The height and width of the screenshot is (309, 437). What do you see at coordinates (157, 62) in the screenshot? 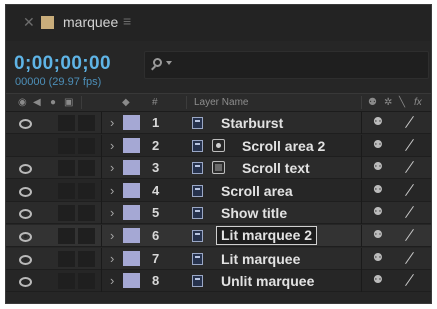
I see `search-icon` at bounding box center [157, 62].